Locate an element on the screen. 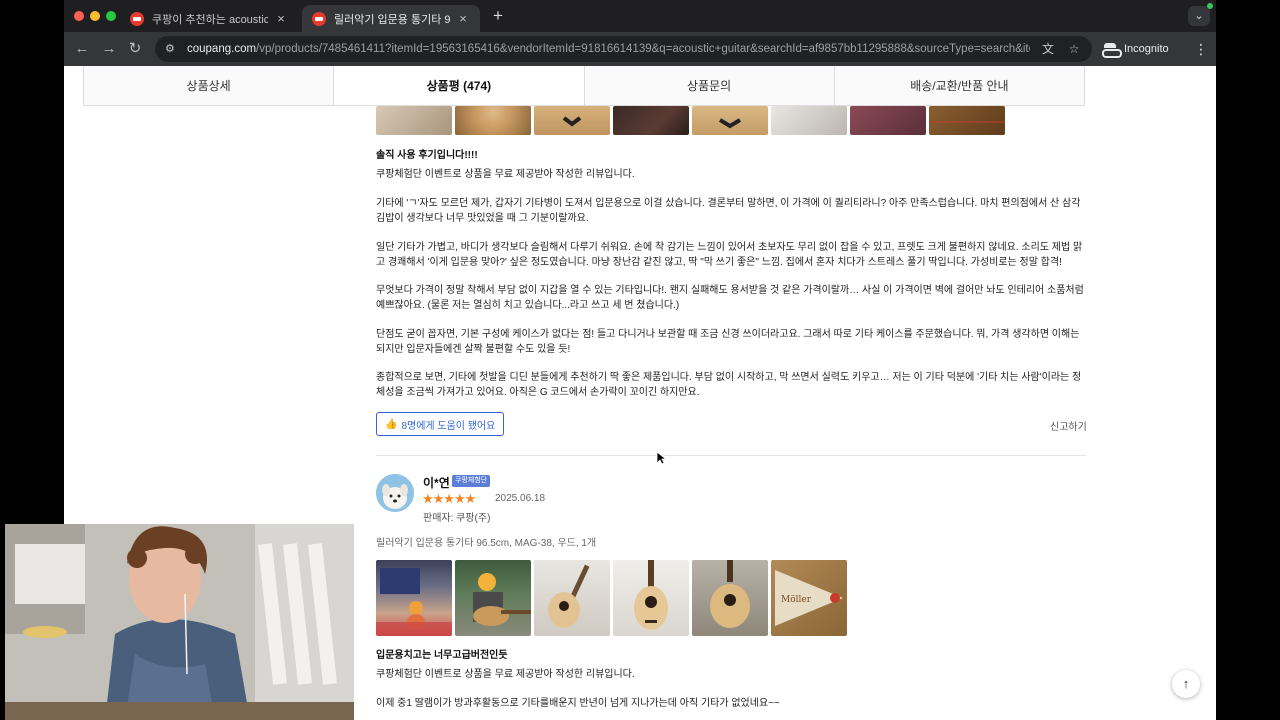 The image size is (1280, 720). reviewer-badge: 쿠팡체험단 is located at coordinates (471, 481).